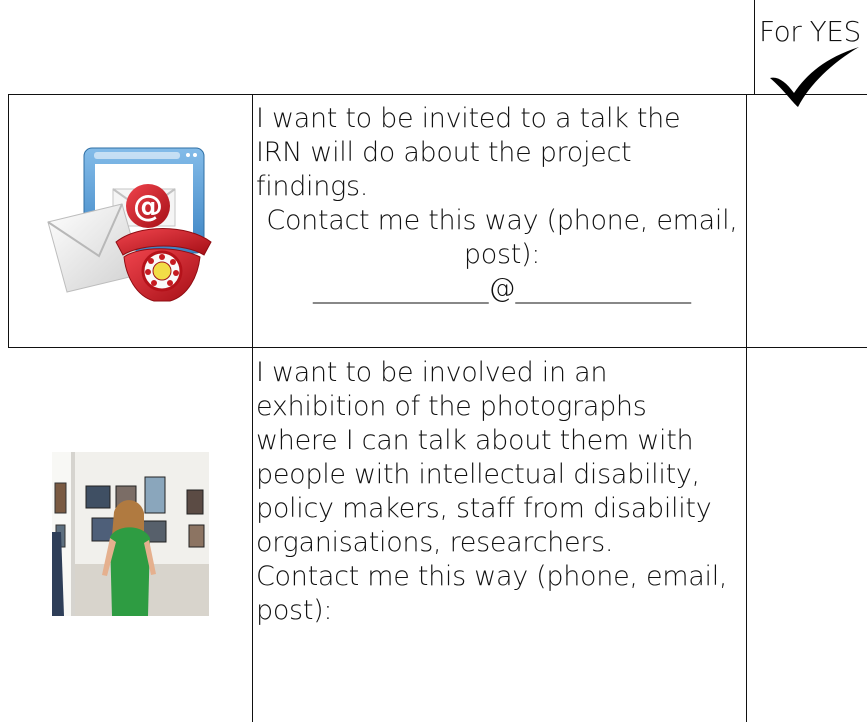  I want to click on text-line: findings., so click(312, 186).